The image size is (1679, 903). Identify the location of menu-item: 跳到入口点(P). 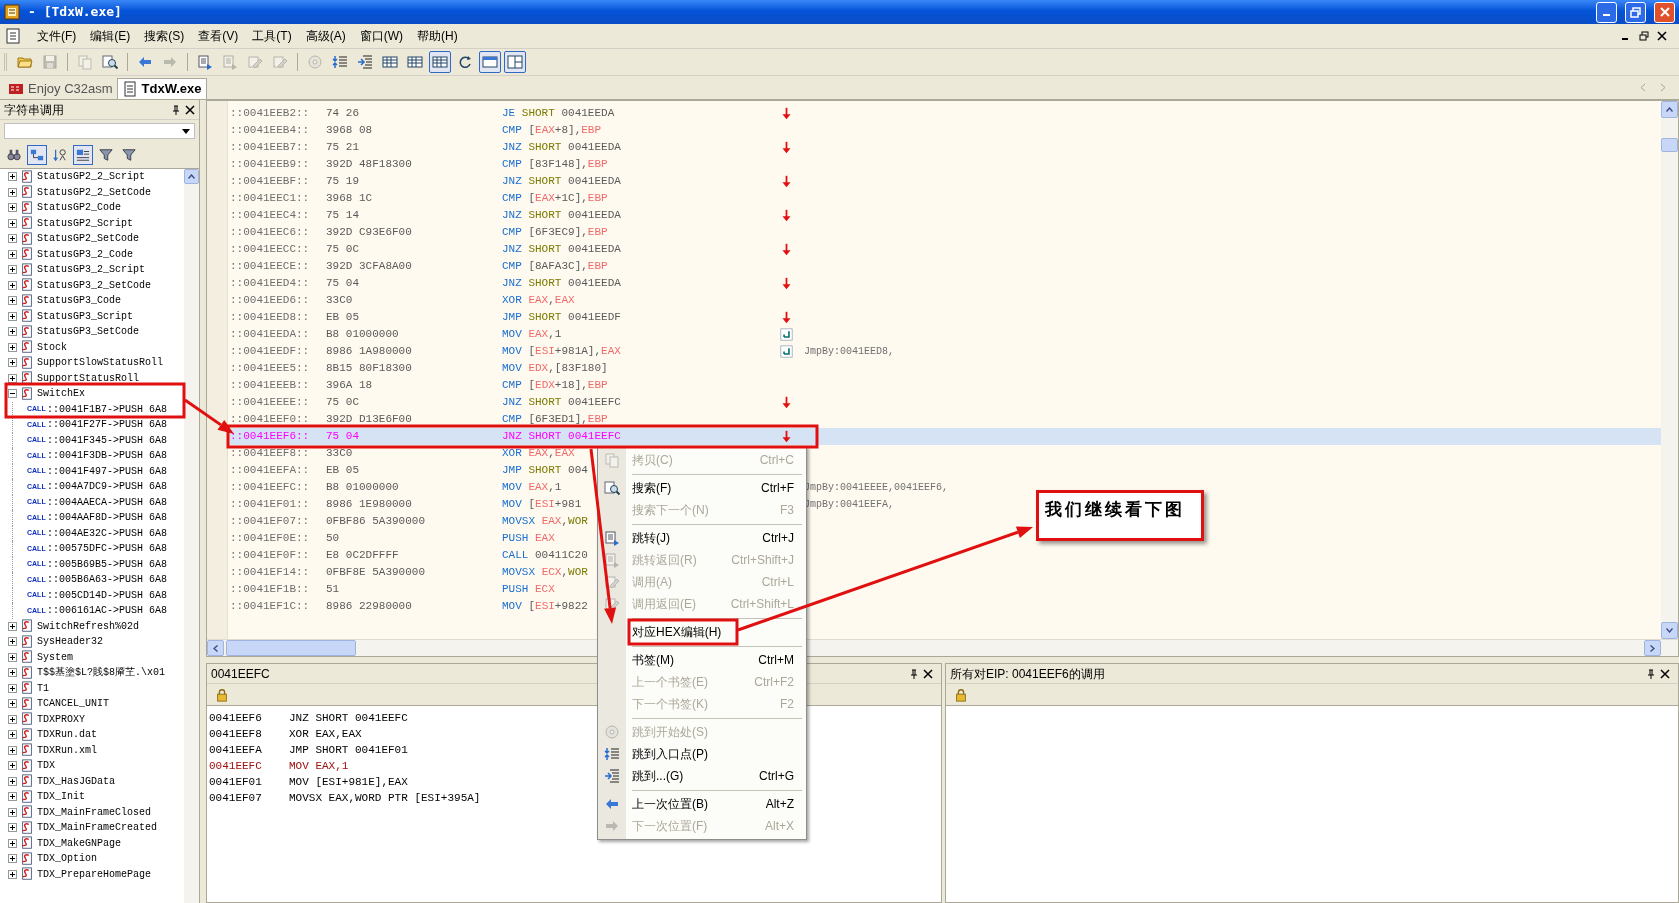
(702, 754).